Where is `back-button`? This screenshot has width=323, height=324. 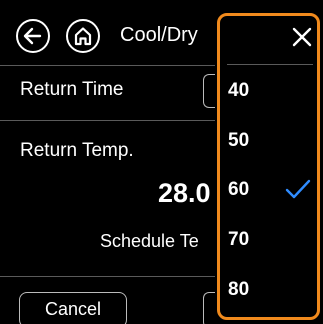 back-button is located at coordinates (33, 36).